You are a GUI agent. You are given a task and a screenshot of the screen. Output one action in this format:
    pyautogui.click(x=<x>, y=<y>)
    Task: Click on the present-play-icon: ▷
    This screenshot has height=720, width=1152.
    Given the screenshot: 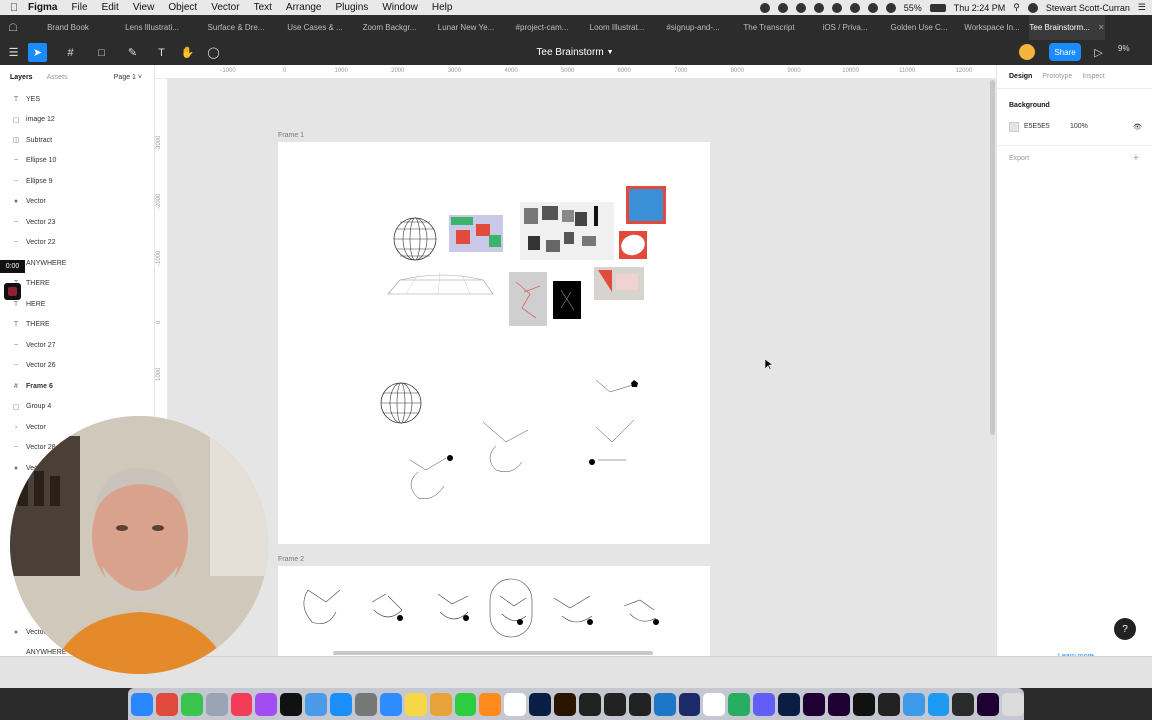 What is the action you would take?
    pyautogui.click(x=1098, y=52)
    